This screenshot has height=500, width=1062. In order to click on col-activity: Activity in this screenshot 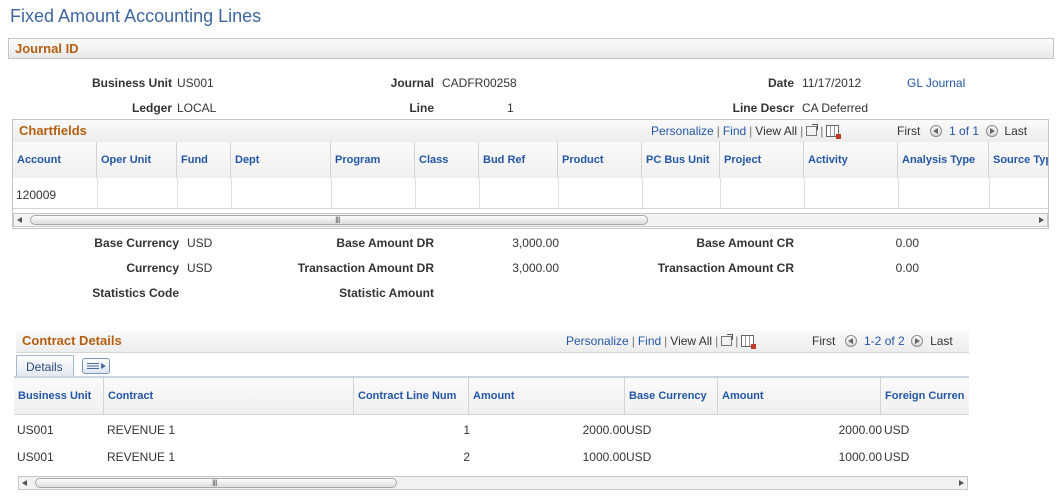, I will do `click(851, 160)`.